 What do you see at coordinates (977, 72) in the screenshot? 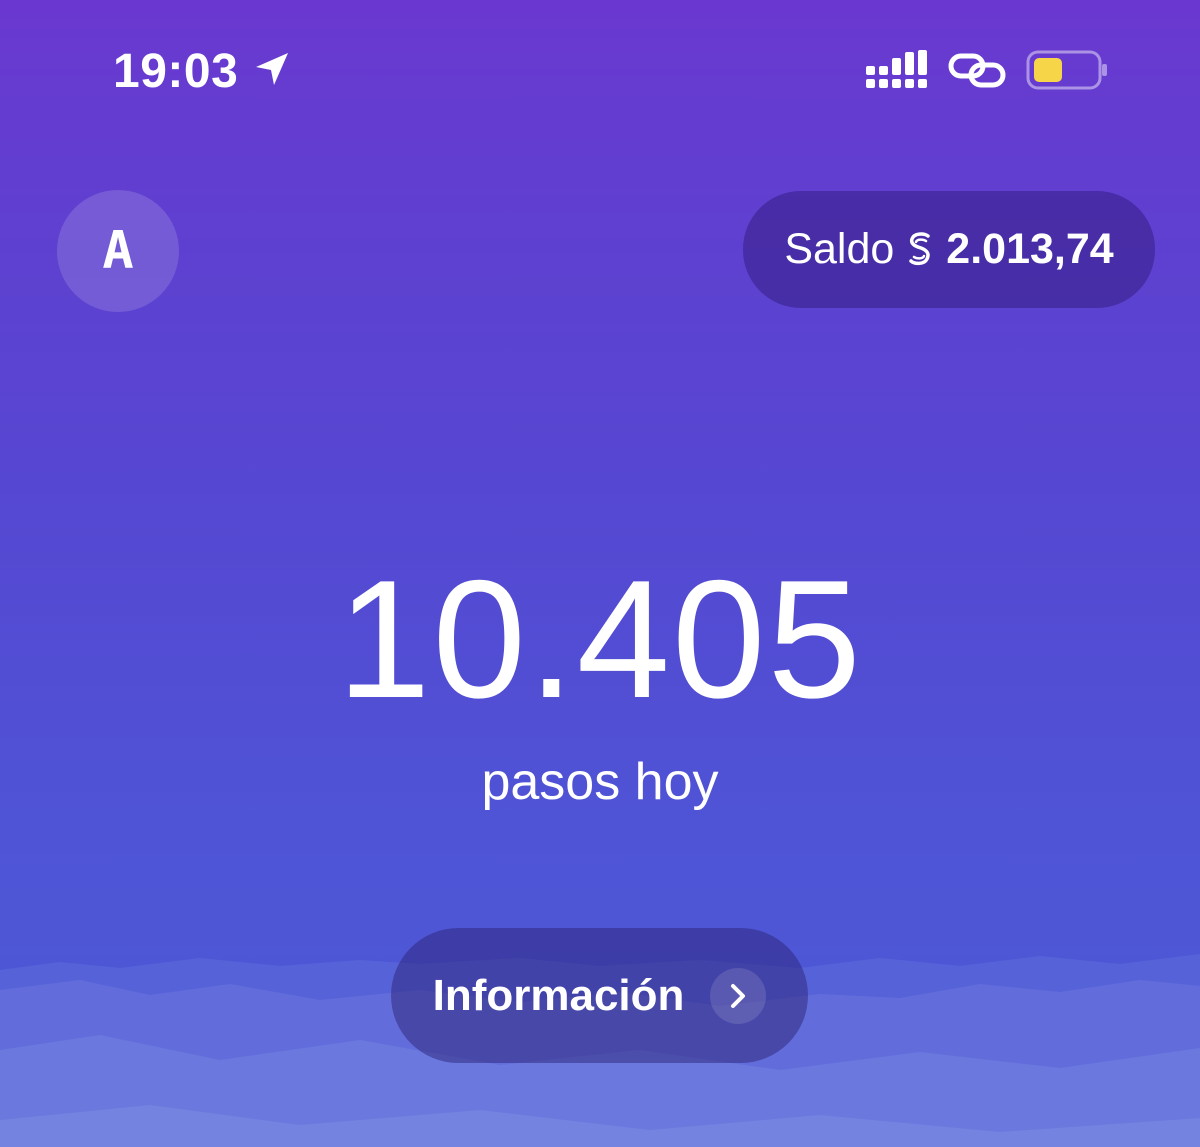
I see `link-icon` at bounding box center [977, 72].